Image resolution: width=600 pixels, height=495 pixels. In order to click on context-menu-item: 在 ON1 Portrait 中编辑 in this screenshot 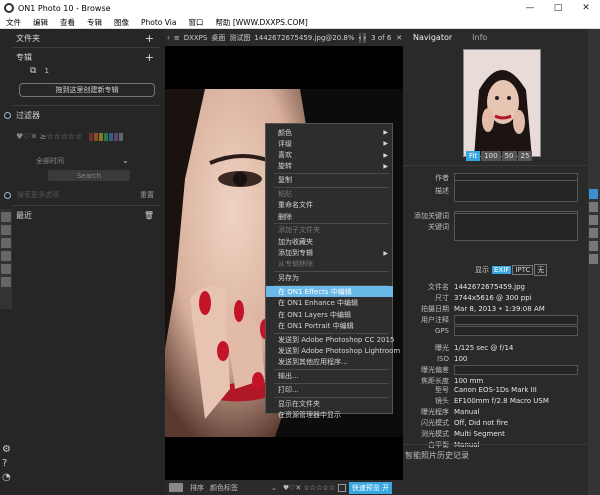, I will do `click(329, 325)`.